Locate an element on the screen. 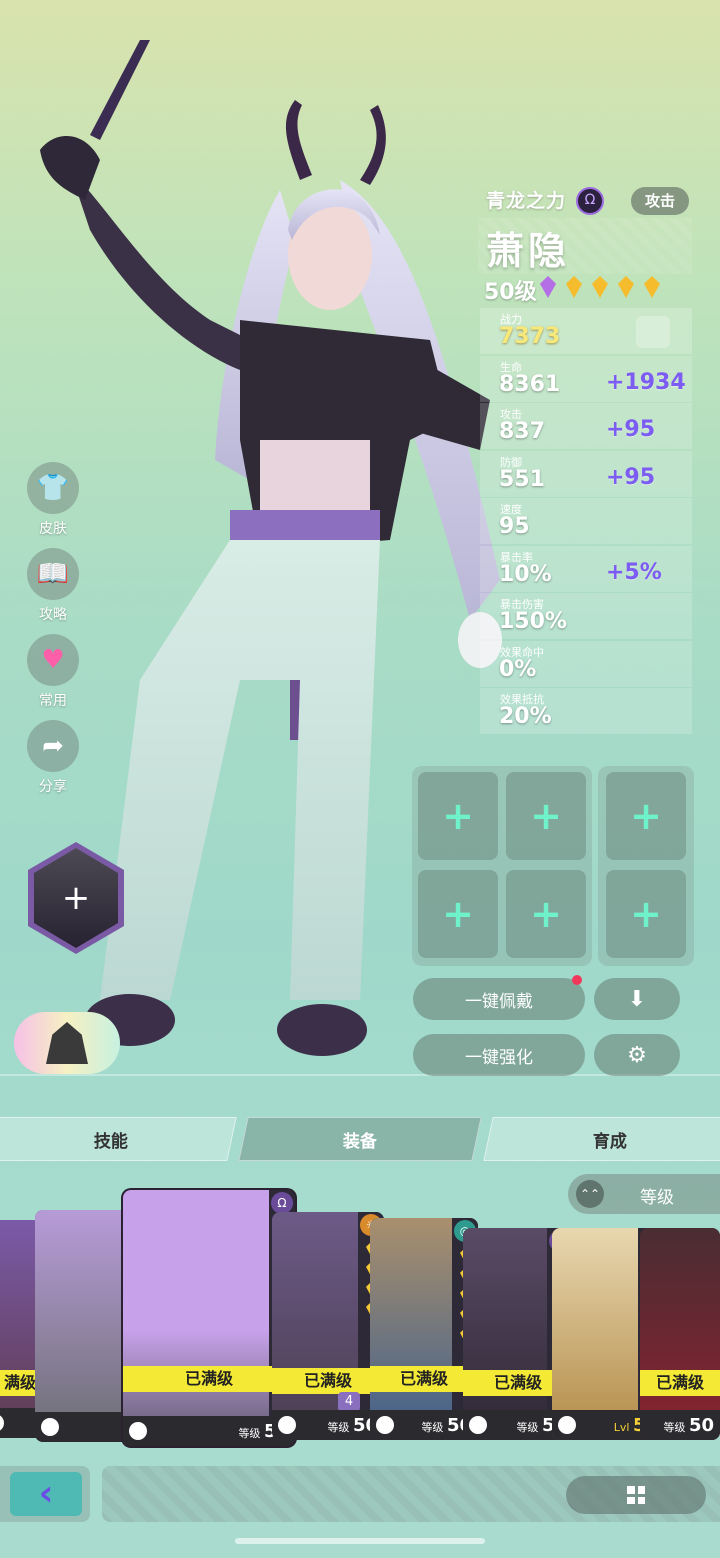 Image resolution: width=720 pixels, height=1558 pixels. favorite-label: 常用 is located at coordinates (53, 701).